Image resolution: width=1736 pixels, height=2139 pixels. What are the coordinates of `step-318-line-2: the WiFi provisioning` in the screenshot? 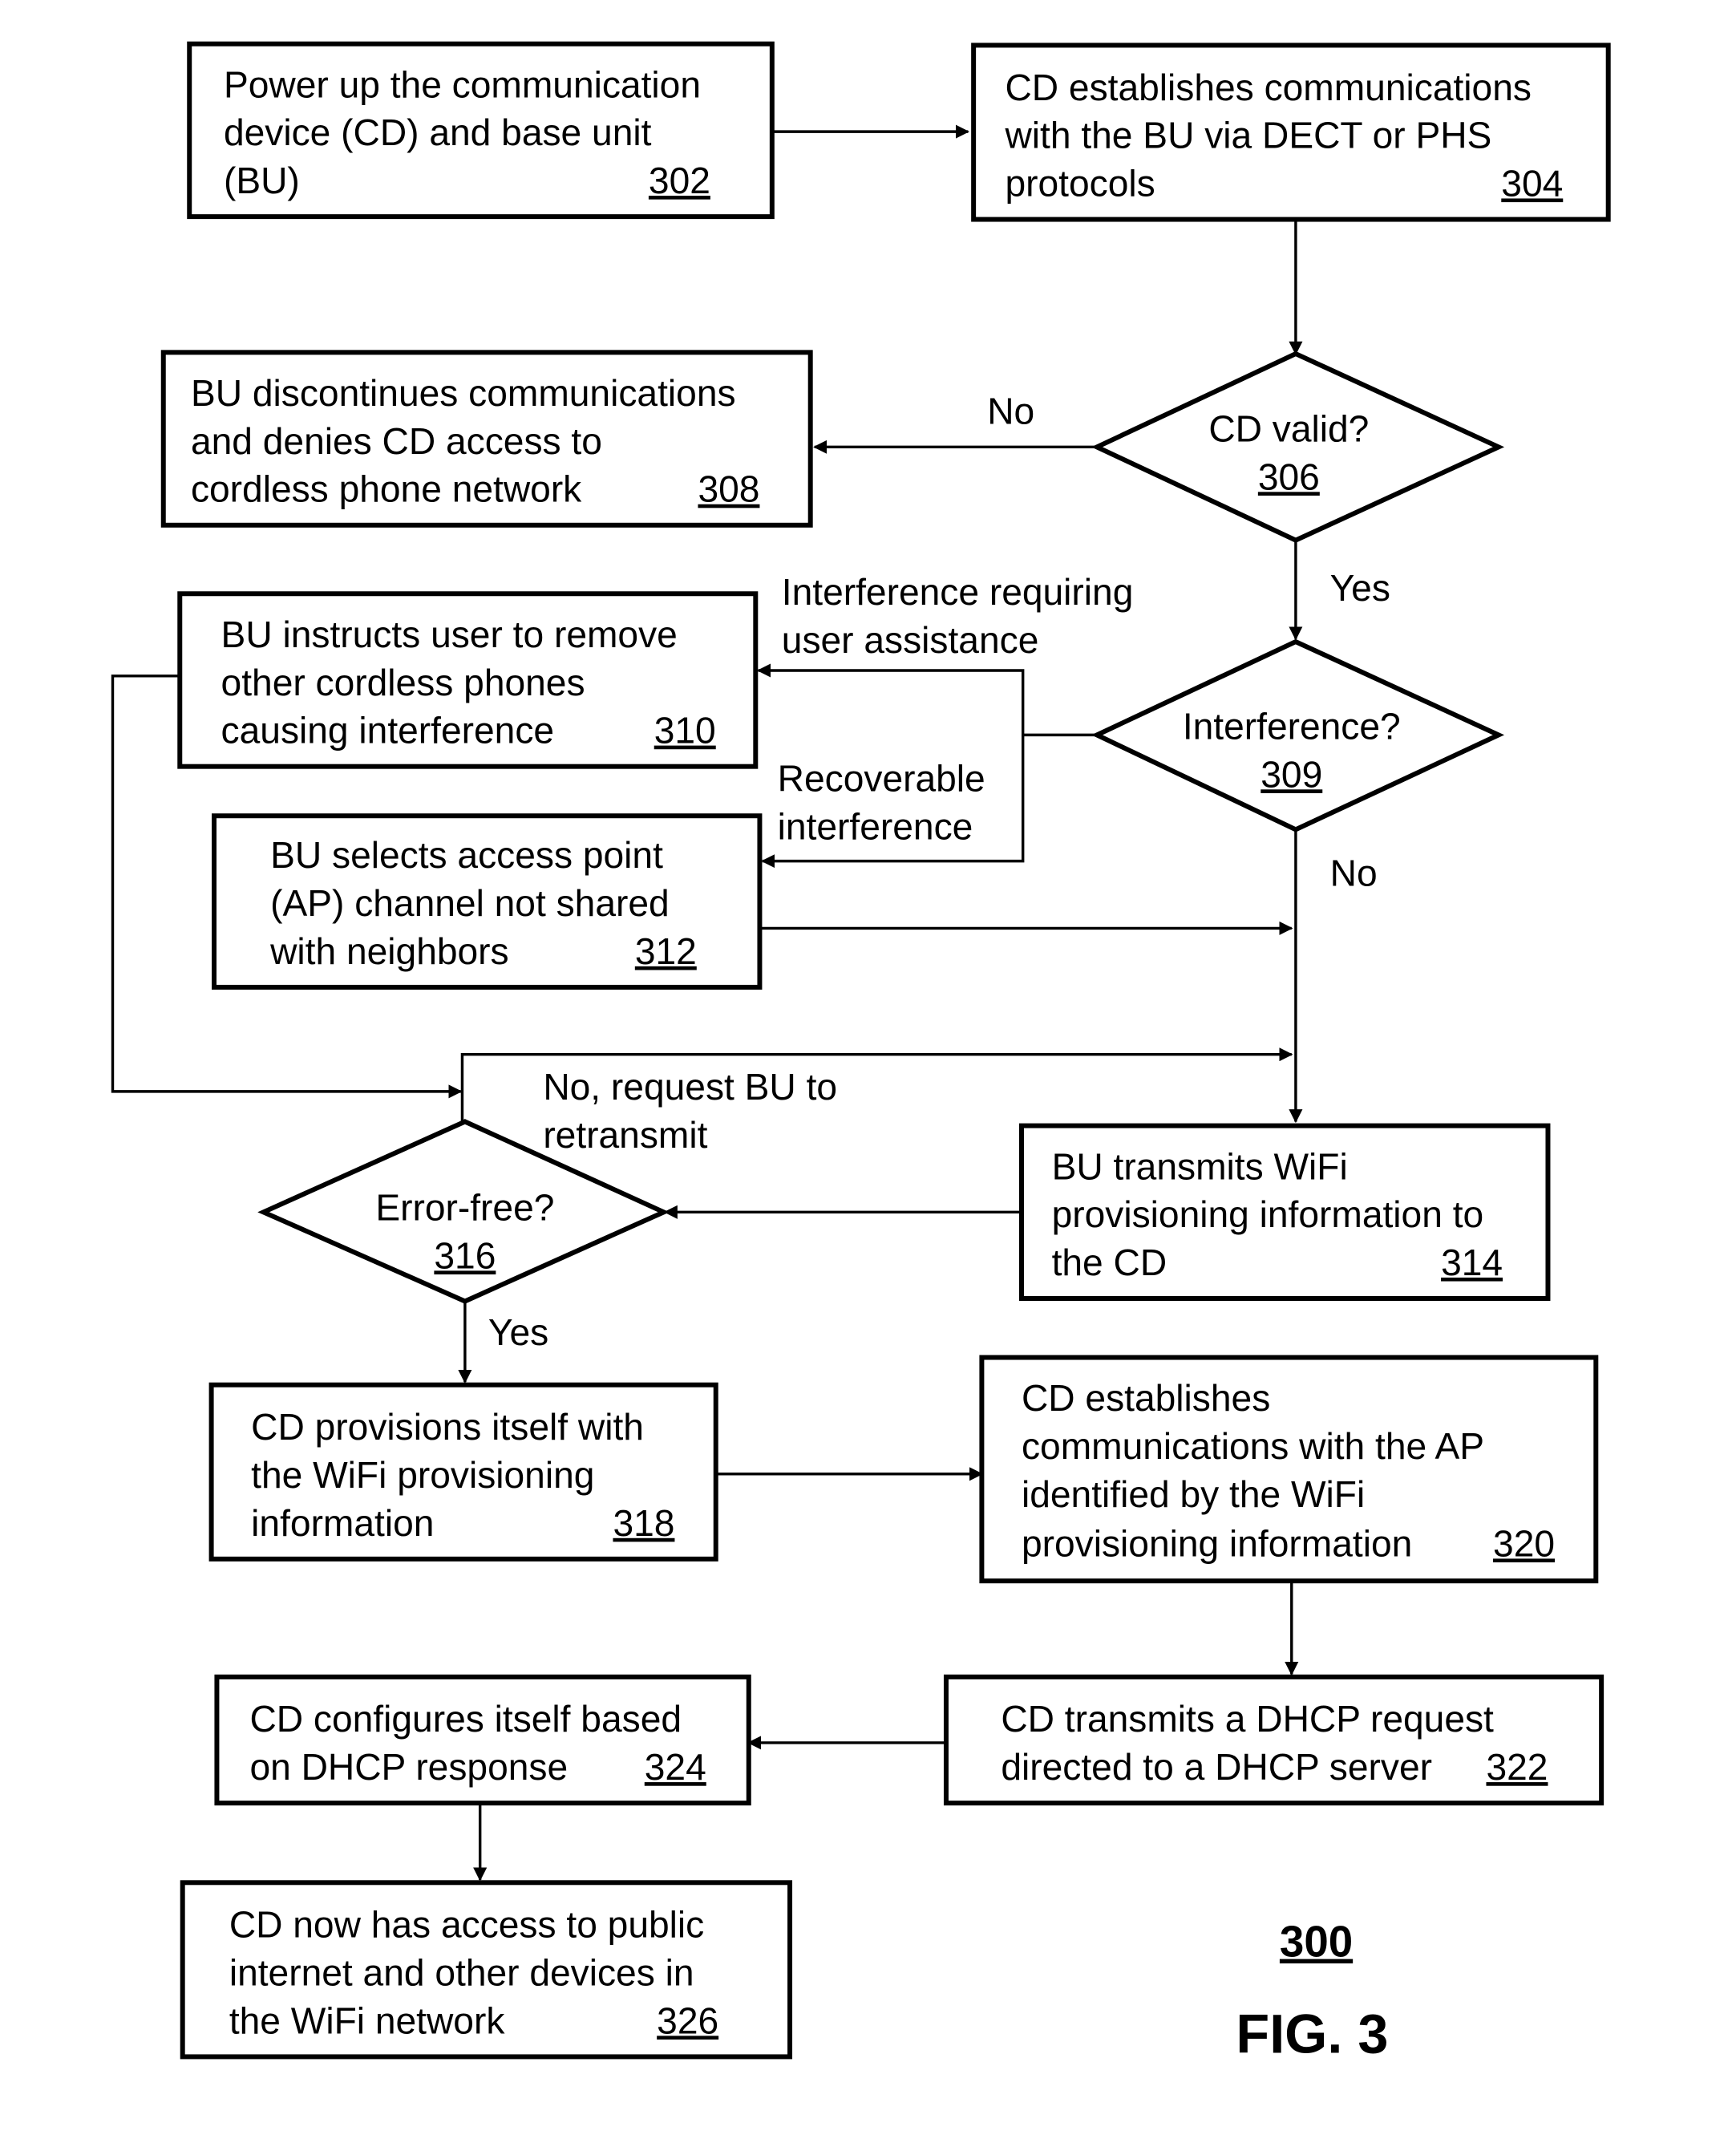 It's located at (423, 1475).